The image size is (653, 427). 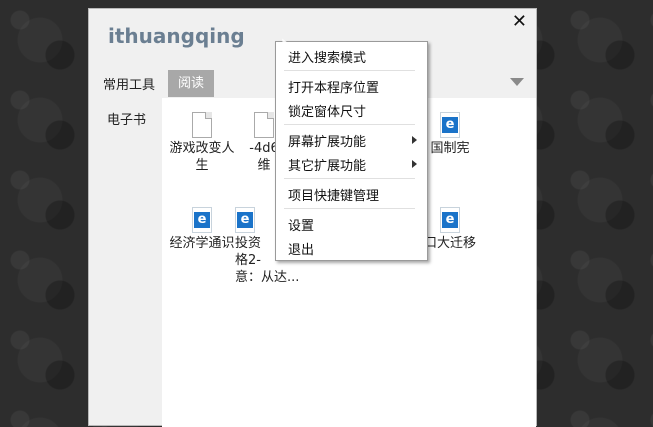 I want to click on chevron-down-icon, so click(x=517, y=82).